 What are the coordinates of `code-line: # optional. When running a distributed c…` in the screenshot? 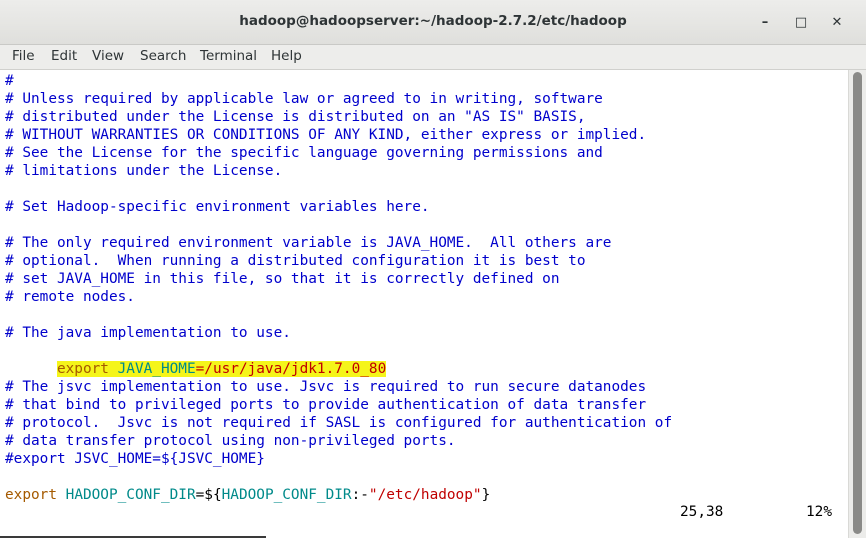 It's located at (295, 261).